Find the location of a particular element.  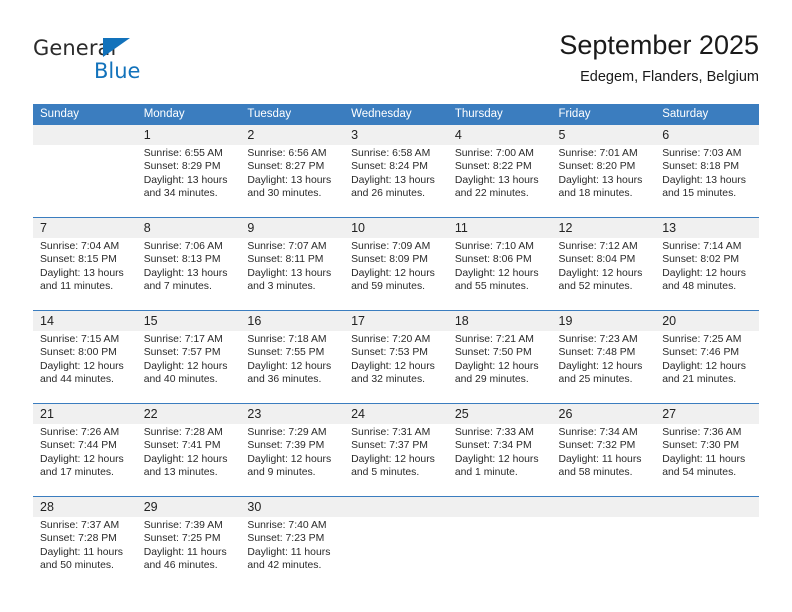

day-number: 14 is located at coordinates (85, 321).